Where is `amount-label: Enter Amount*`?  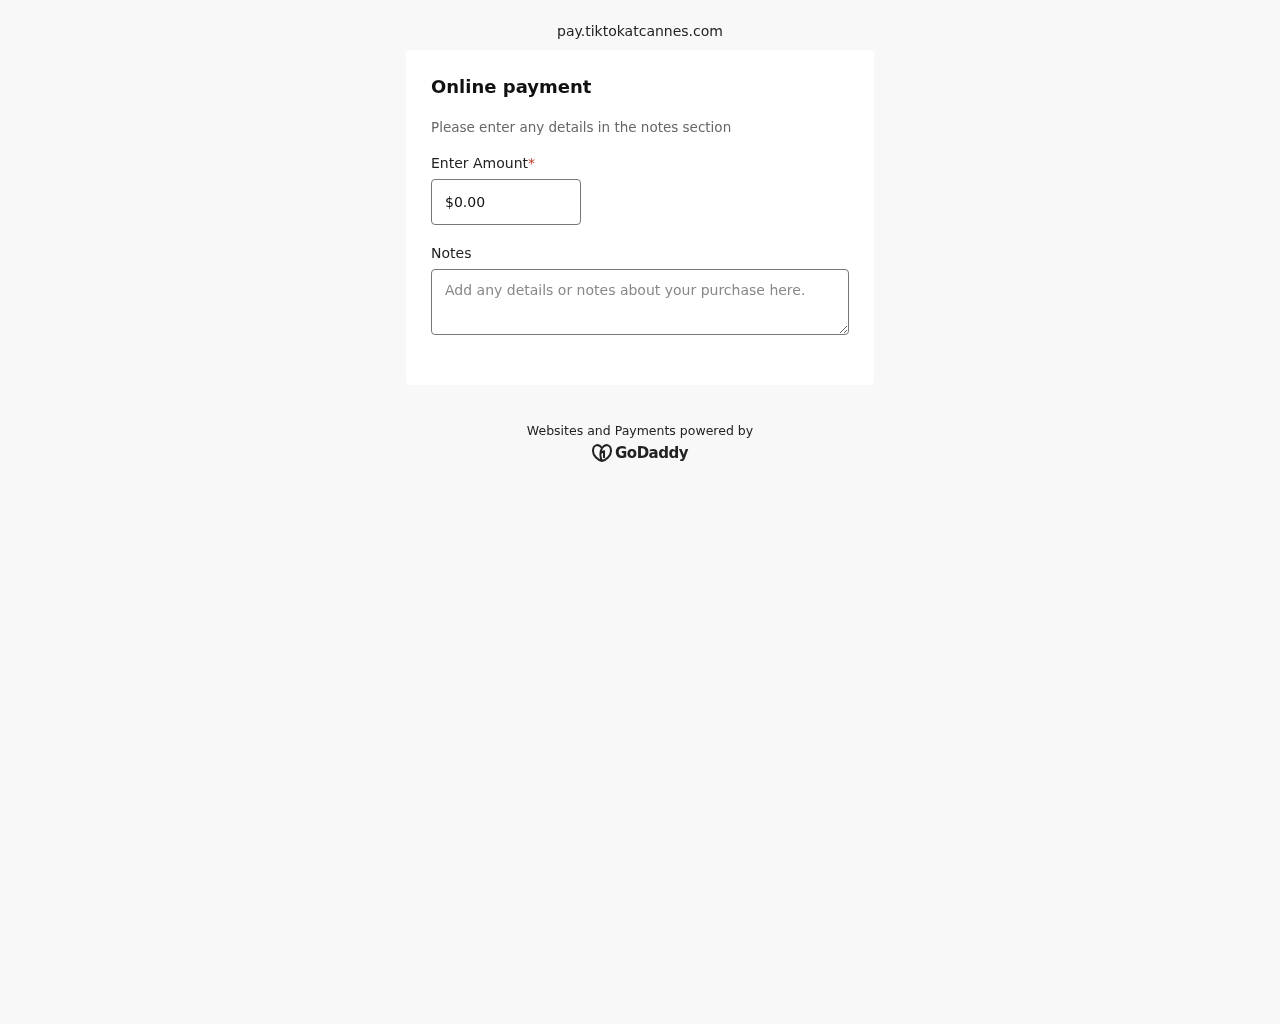 amount-label: Enter Amount* is located at coordinates (484, 163).